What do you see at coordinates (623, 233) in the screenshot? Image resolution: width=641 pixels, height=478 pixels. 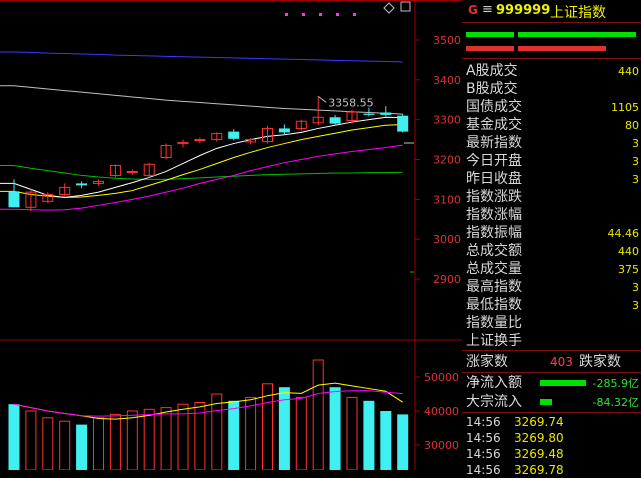 I see `stat-value: 44.46` at bounding box center [623, 233].